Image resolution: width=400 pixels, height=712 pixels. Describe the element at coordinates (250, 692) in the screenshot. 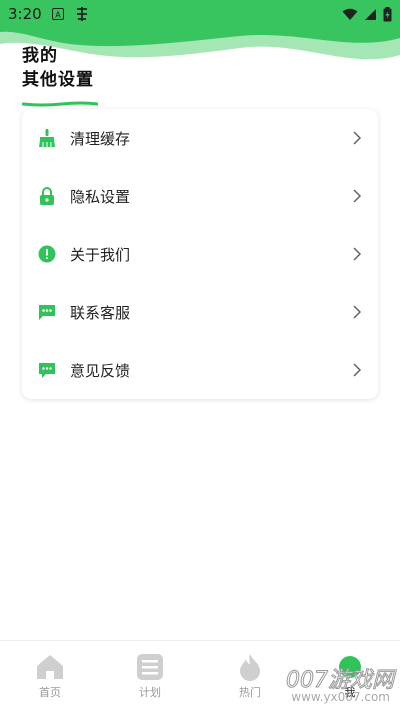

I see `nav-label: 热门` at that location.